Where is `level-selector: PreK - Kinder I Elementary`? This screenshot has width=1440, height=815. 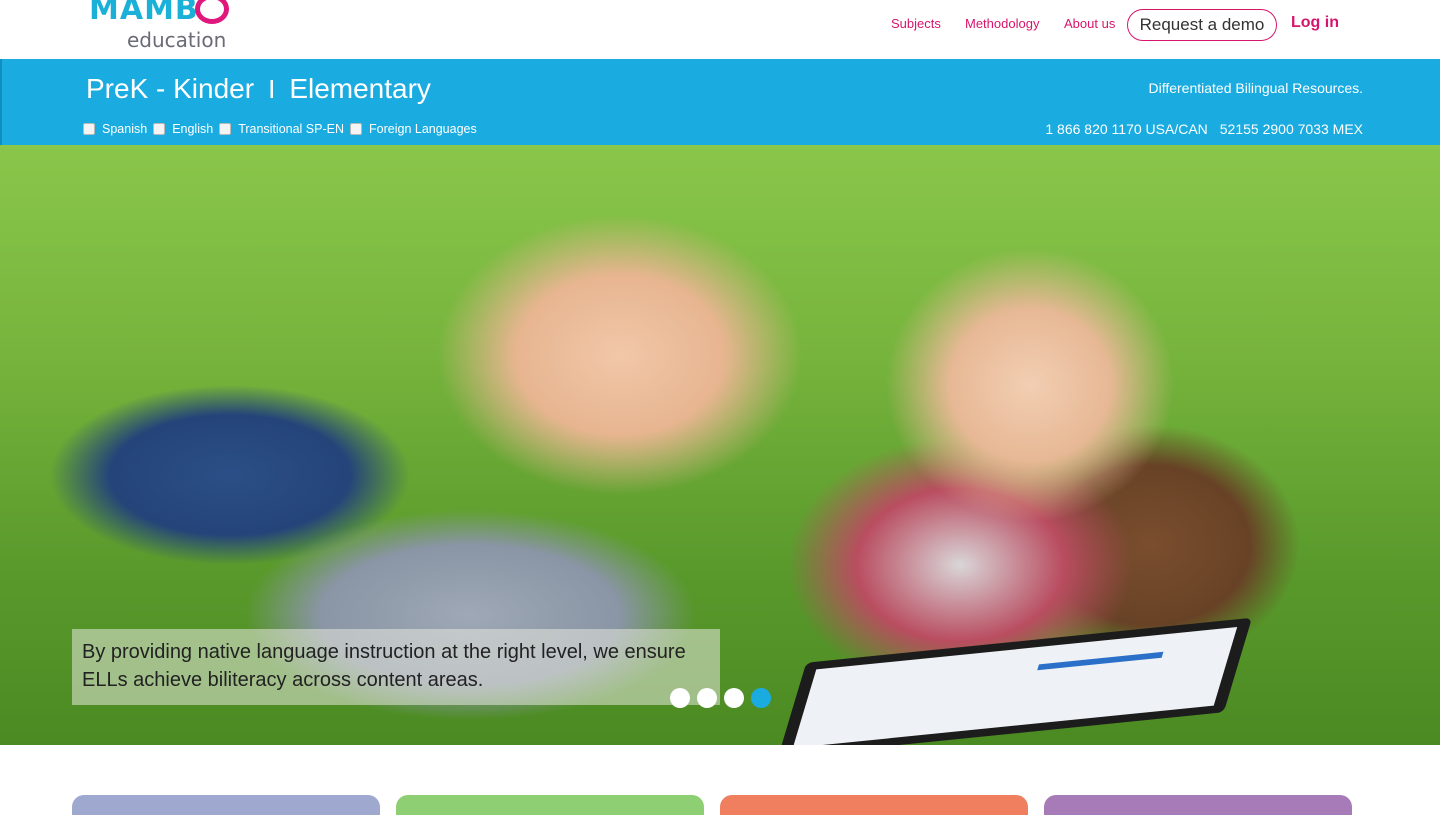
level-selector: PreK - Kinder I Elementary is located at coordinates (258, 89).